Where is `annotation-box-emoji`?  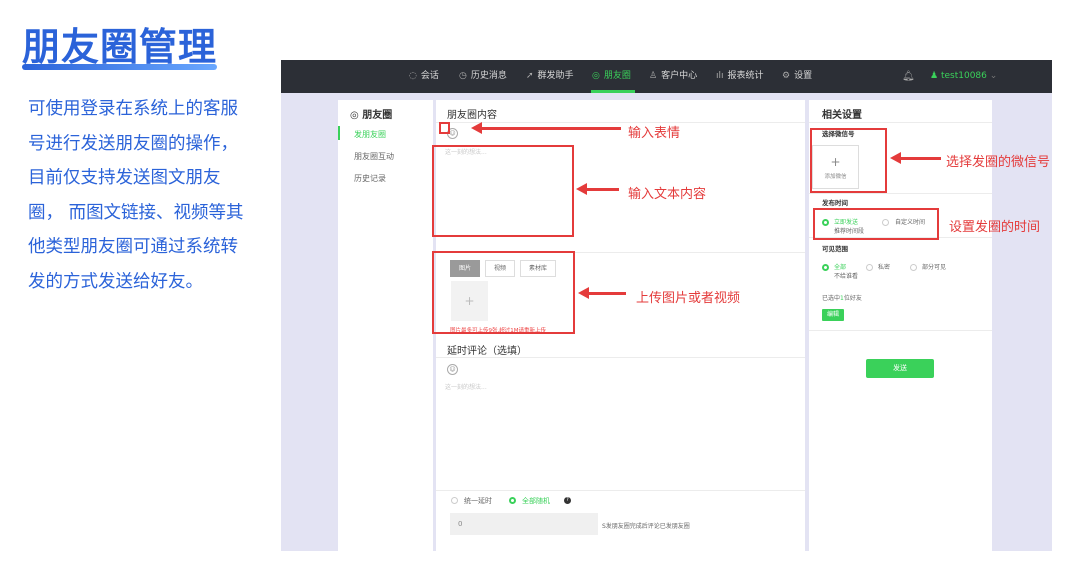
annotation-box-emoji is located at coordinates (444, 128).